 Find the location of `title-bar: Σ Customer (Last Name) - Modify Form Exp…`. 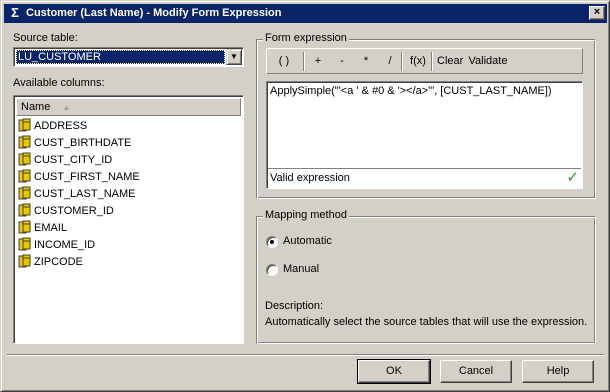

title-bar: Σ Customer (Last Name) - Modify Form Exp… is located at coordinates (305, 13).